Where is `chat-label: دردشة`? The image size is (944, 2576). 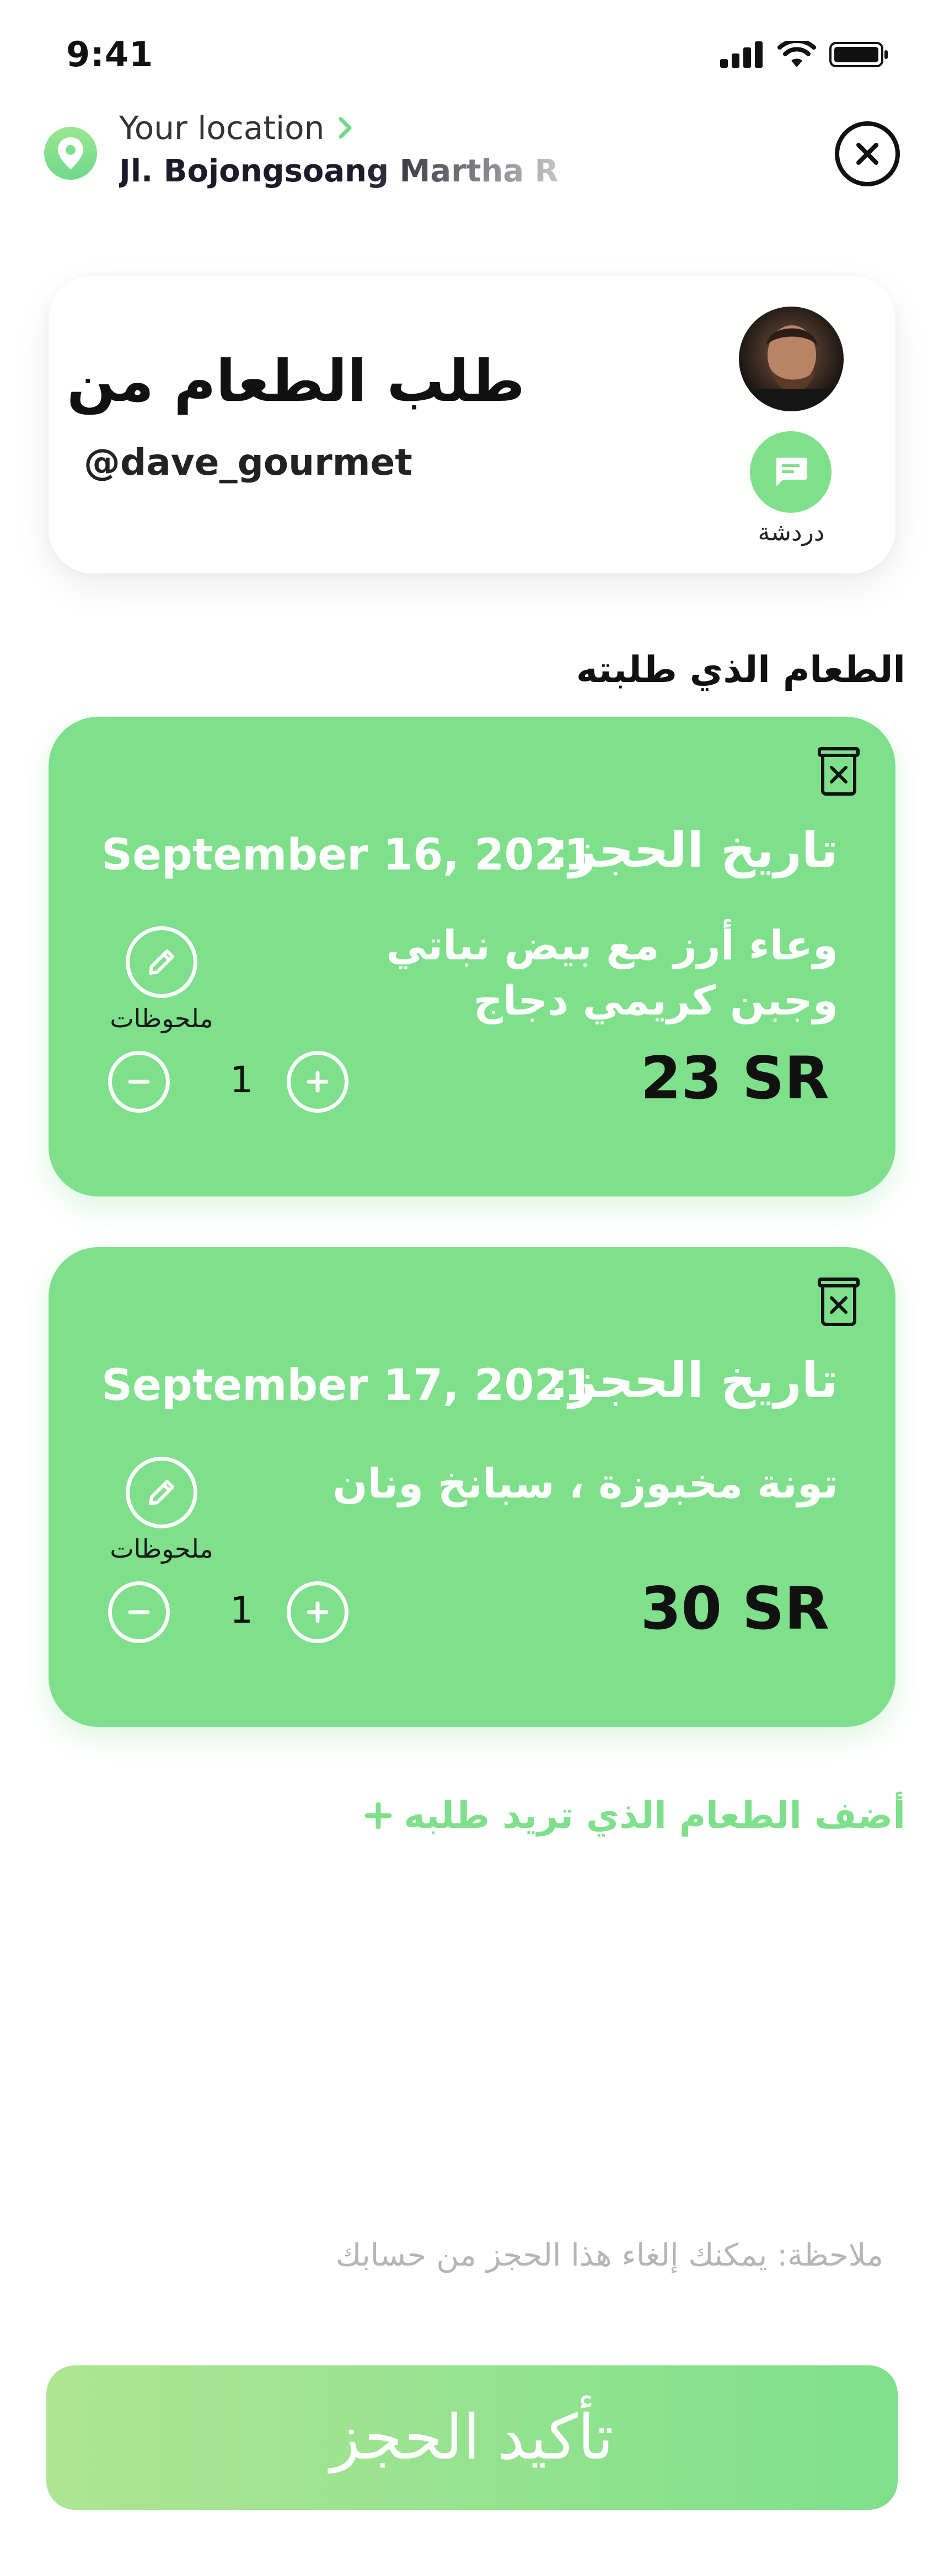 chat-label: دردشة is located at coordinates (791, 532).